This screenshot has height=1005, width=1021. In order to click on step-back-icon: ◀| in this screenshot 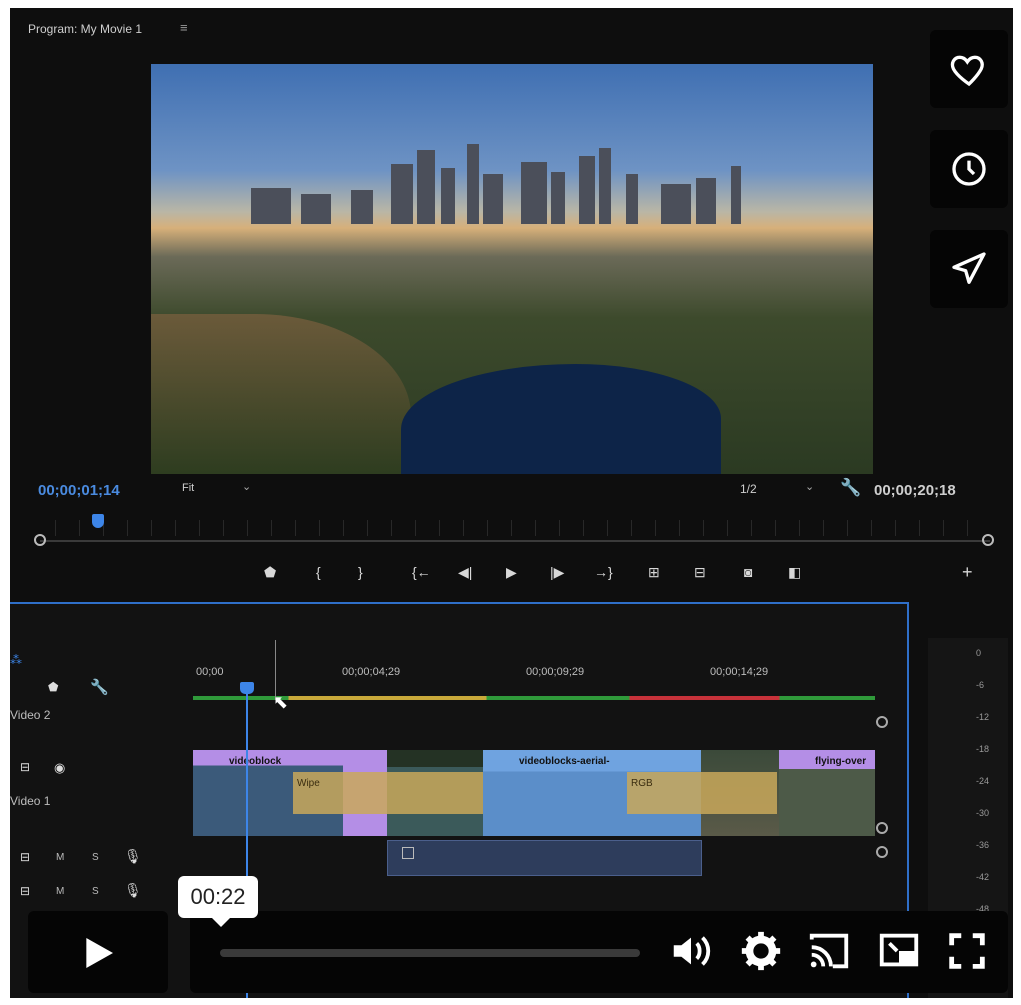, I will do `click(465, 572)`.